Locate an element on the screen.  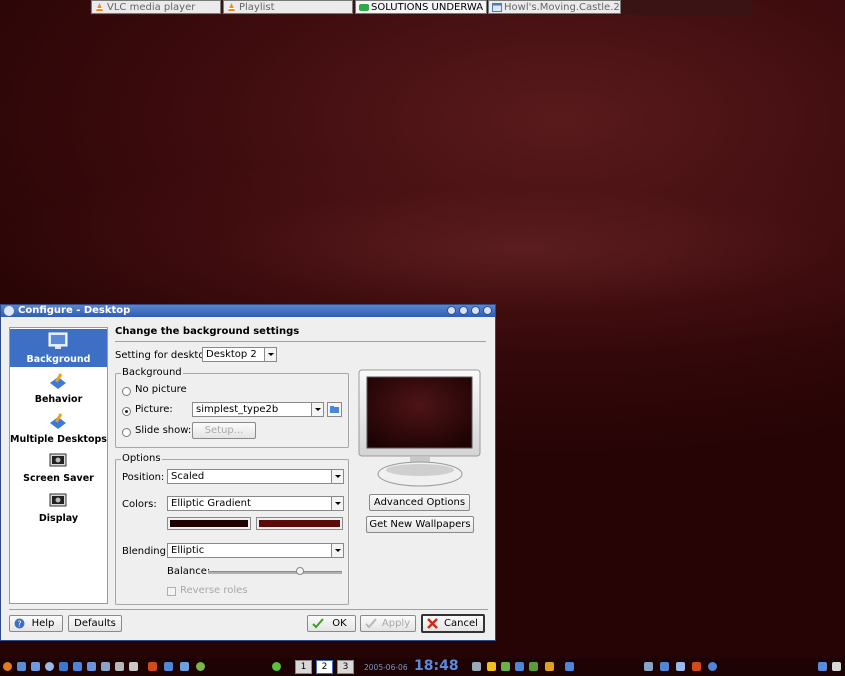
no-picture-radio is located at coordinates (126, 391).